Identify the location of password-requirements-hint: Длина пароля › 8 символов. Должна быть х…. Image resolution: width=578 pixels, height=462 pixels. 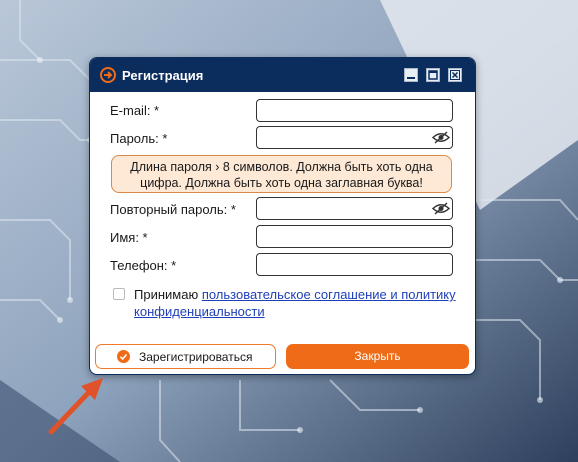
(281, 174).